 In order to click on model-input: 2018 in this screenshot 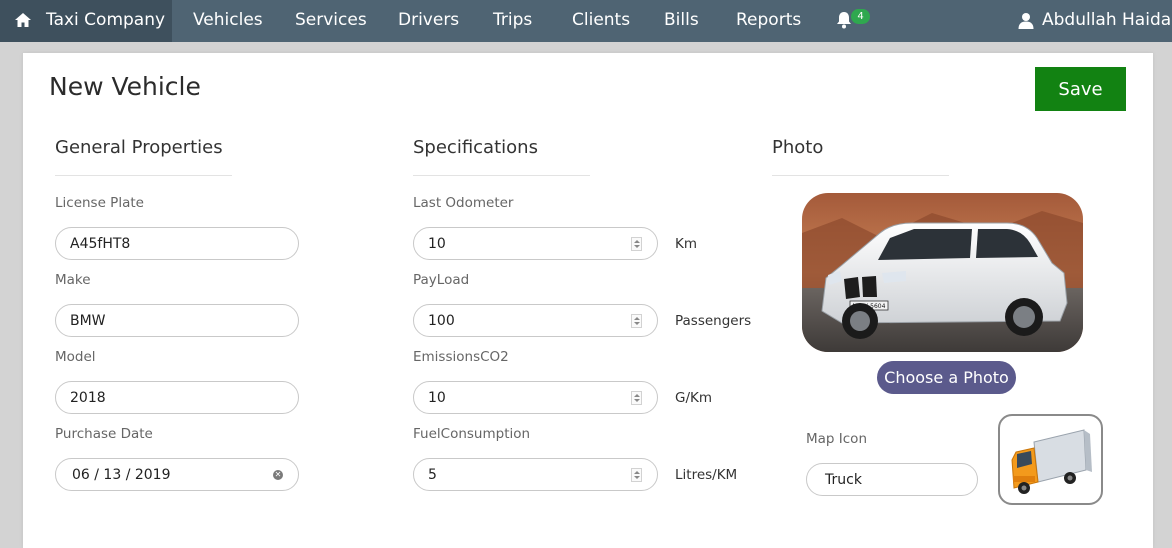, I will do `click(177, 397)`.